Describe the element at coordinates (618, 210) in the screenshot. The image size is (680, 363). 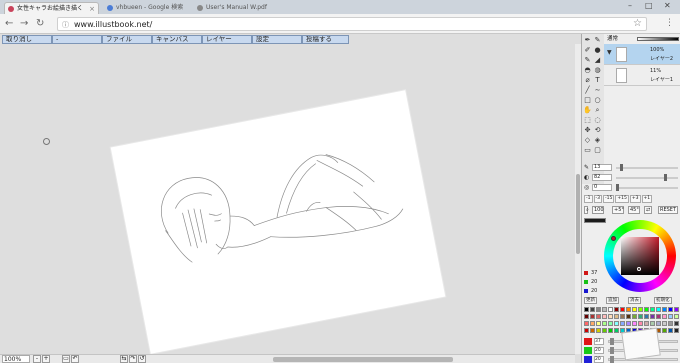
I see `rotate-step-button: +5°` at that location.